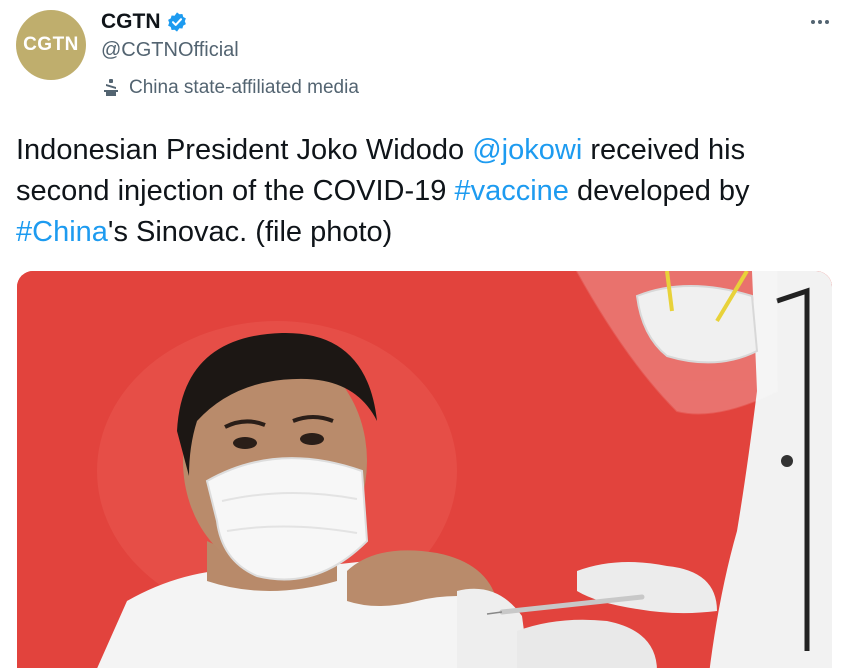 Image resolution: width=850 pixels, height=668 pixels. I want to click on more-options-icon, so click(820, 22).